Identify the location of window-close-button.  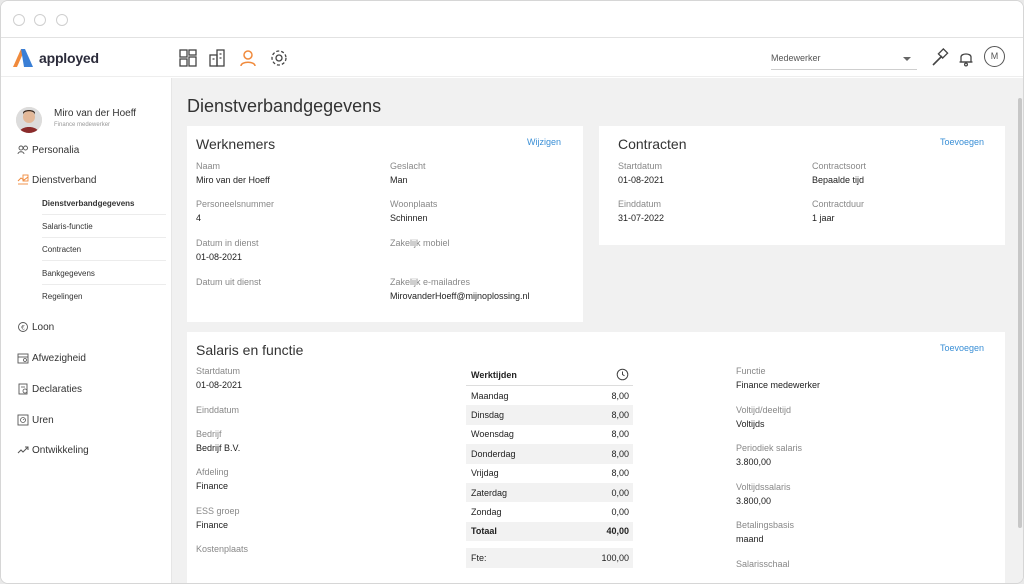
(19, 20).